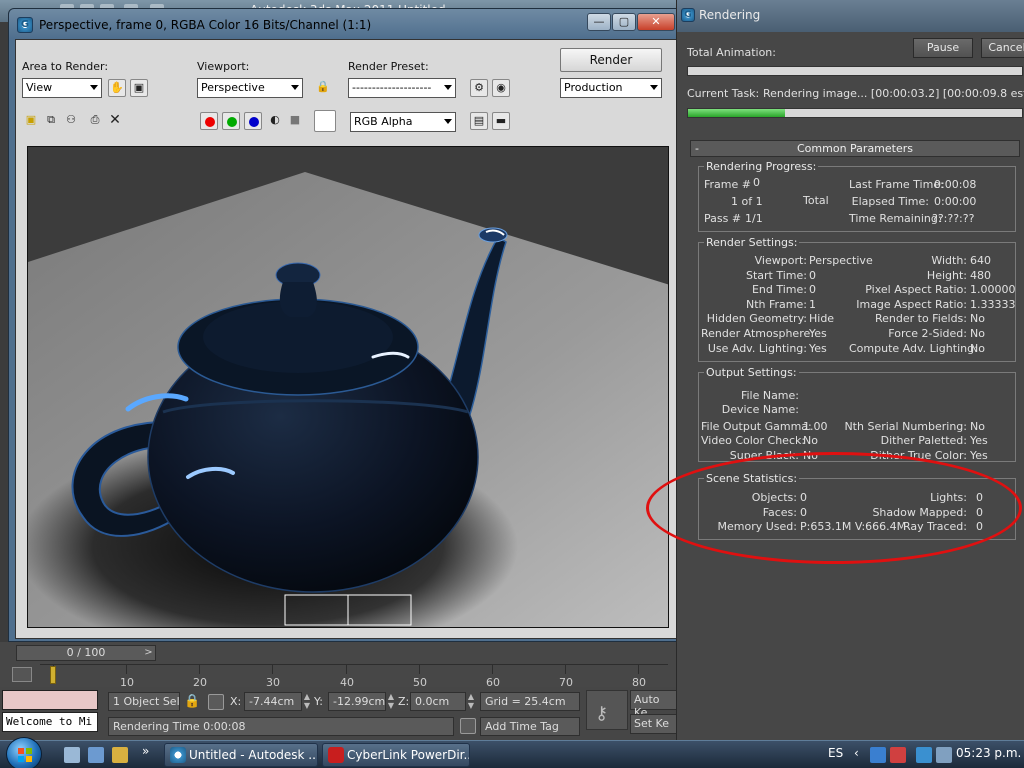 This screenshot has width=1024, height=768. What do you see at coordinates (988, 753) in the screenshot?
I see `clock: 05:23 p.m.` at bounding box center [988, 753].